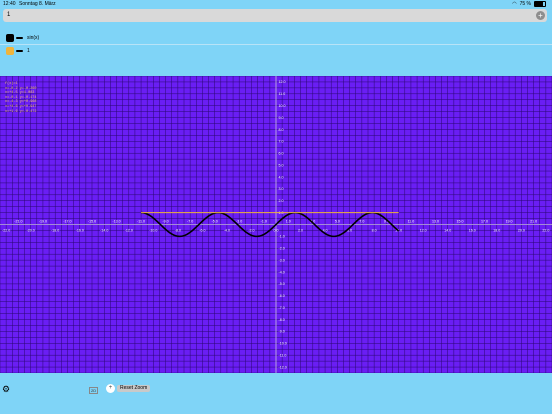  I want to click on y-tick-label: 4.0, so click(281, 177).